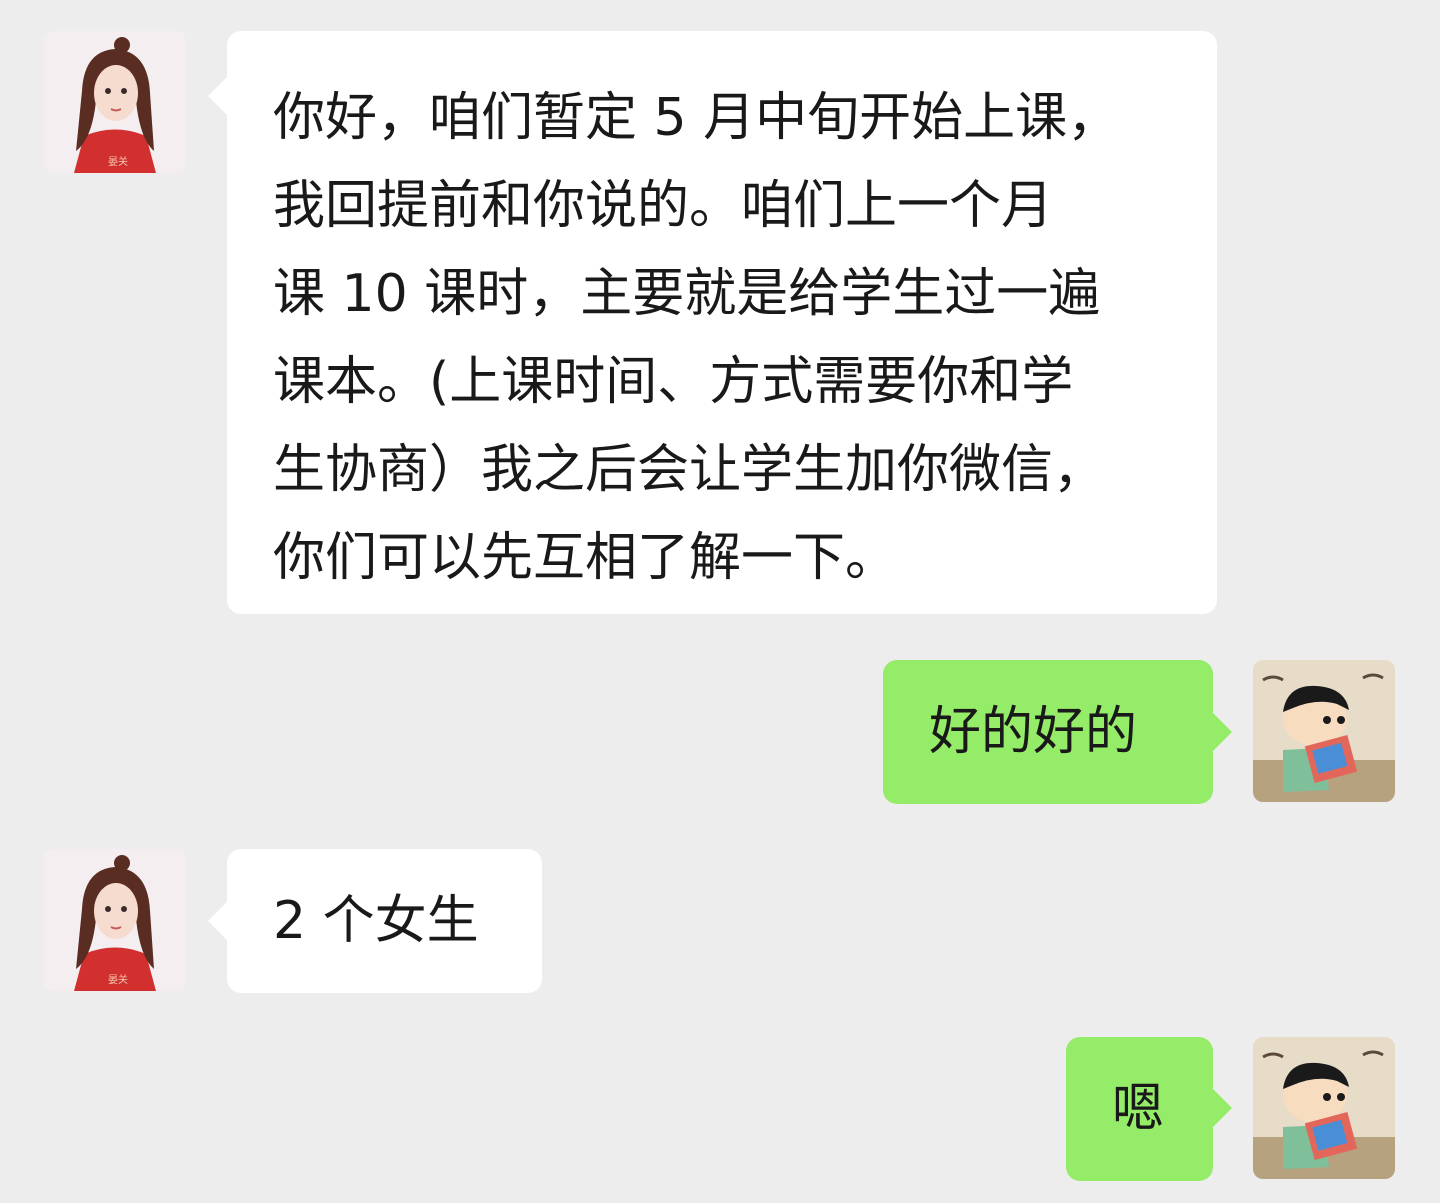 The width and height of the screenshot is (1440, 1203). I want to click on message-bubble: 嗯, so click(1139, 1109).